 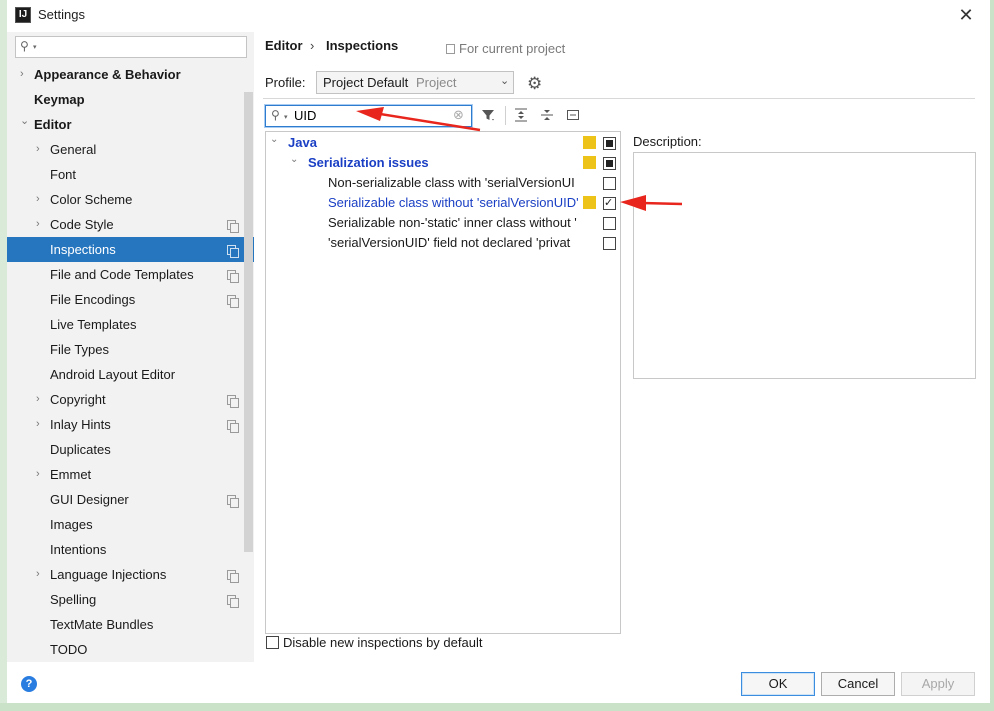 What do you see at coordinates (130, 549) in the screenshot?
I see `sidebar-item: Intentions` at bounding box center [130, 549].